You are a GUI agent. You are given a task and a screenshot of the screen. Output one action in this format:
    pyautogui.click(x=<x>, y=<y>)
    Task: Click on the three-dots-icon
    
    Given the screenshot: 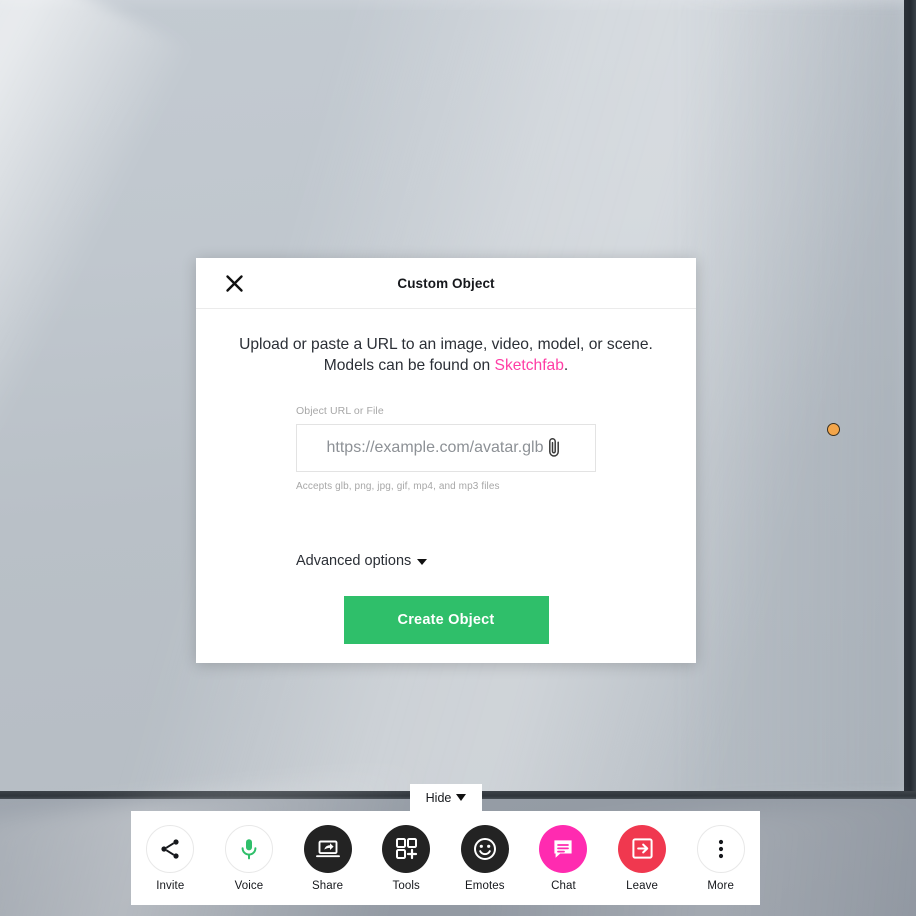 What is the action you would take?
    pyautogui.click(x=720, y=848)
    